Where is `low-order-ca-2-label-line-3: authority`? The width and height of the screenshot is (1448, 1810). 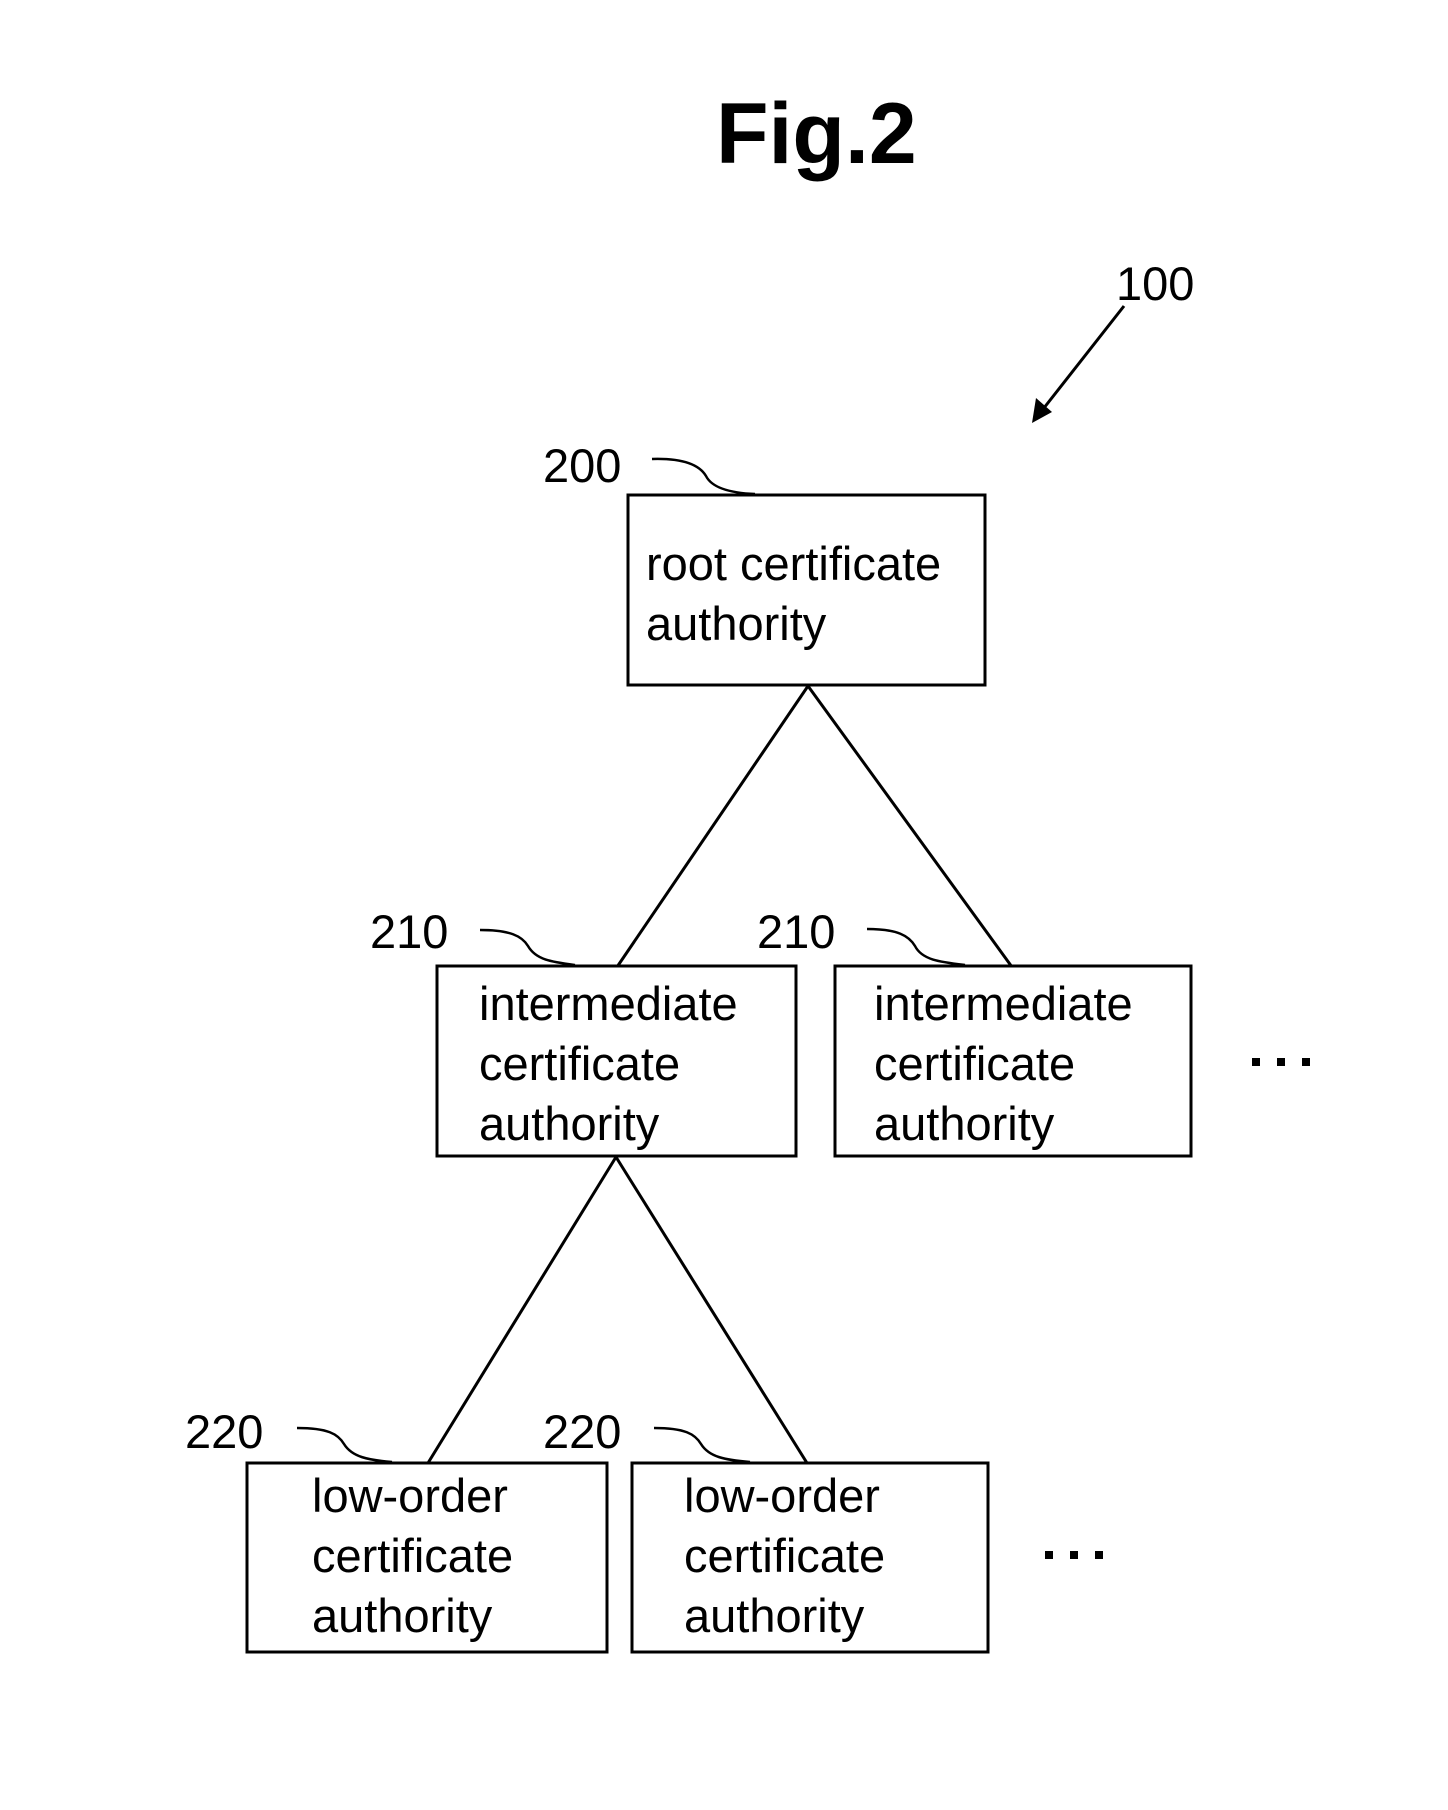 low-order-ca-2-label-line-3: authority is located at coordinates (774, 1615).